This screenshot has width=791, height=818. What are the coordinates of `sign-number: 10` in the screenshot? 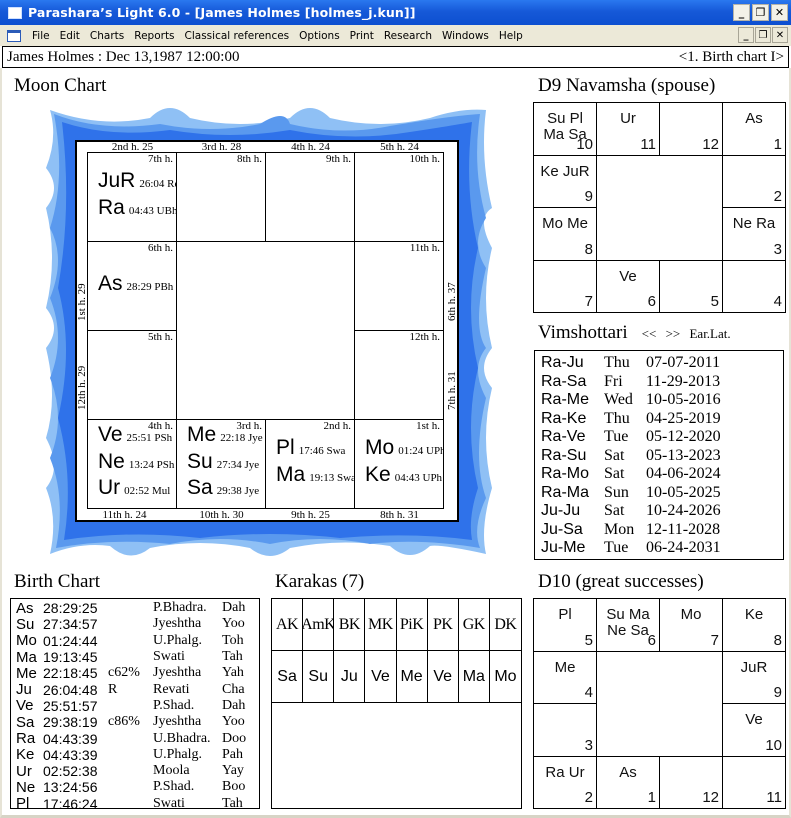 It's located at (584, 144).